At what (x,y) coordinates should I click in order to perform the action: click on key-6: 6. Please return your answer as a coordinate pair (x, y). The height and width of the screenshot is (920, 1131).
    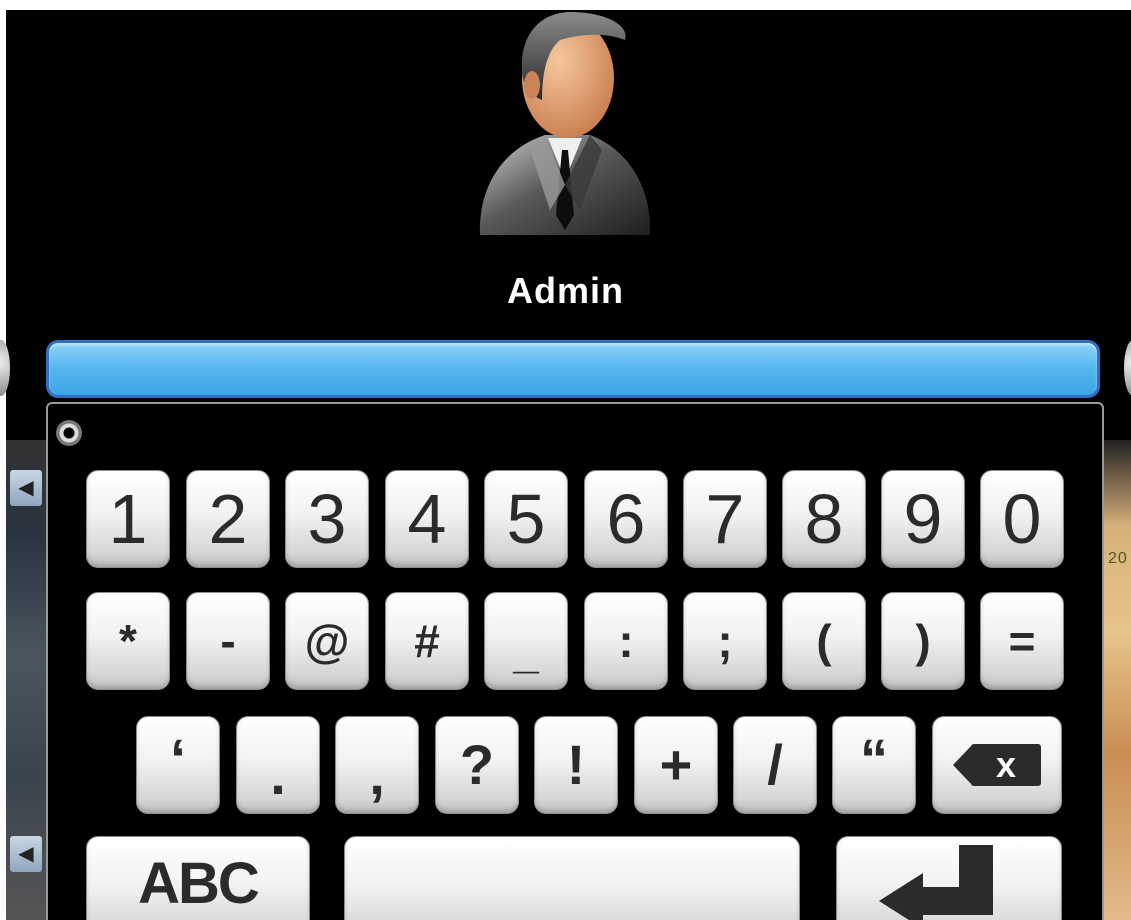
    Looking at the image, I should click on (626, 519).